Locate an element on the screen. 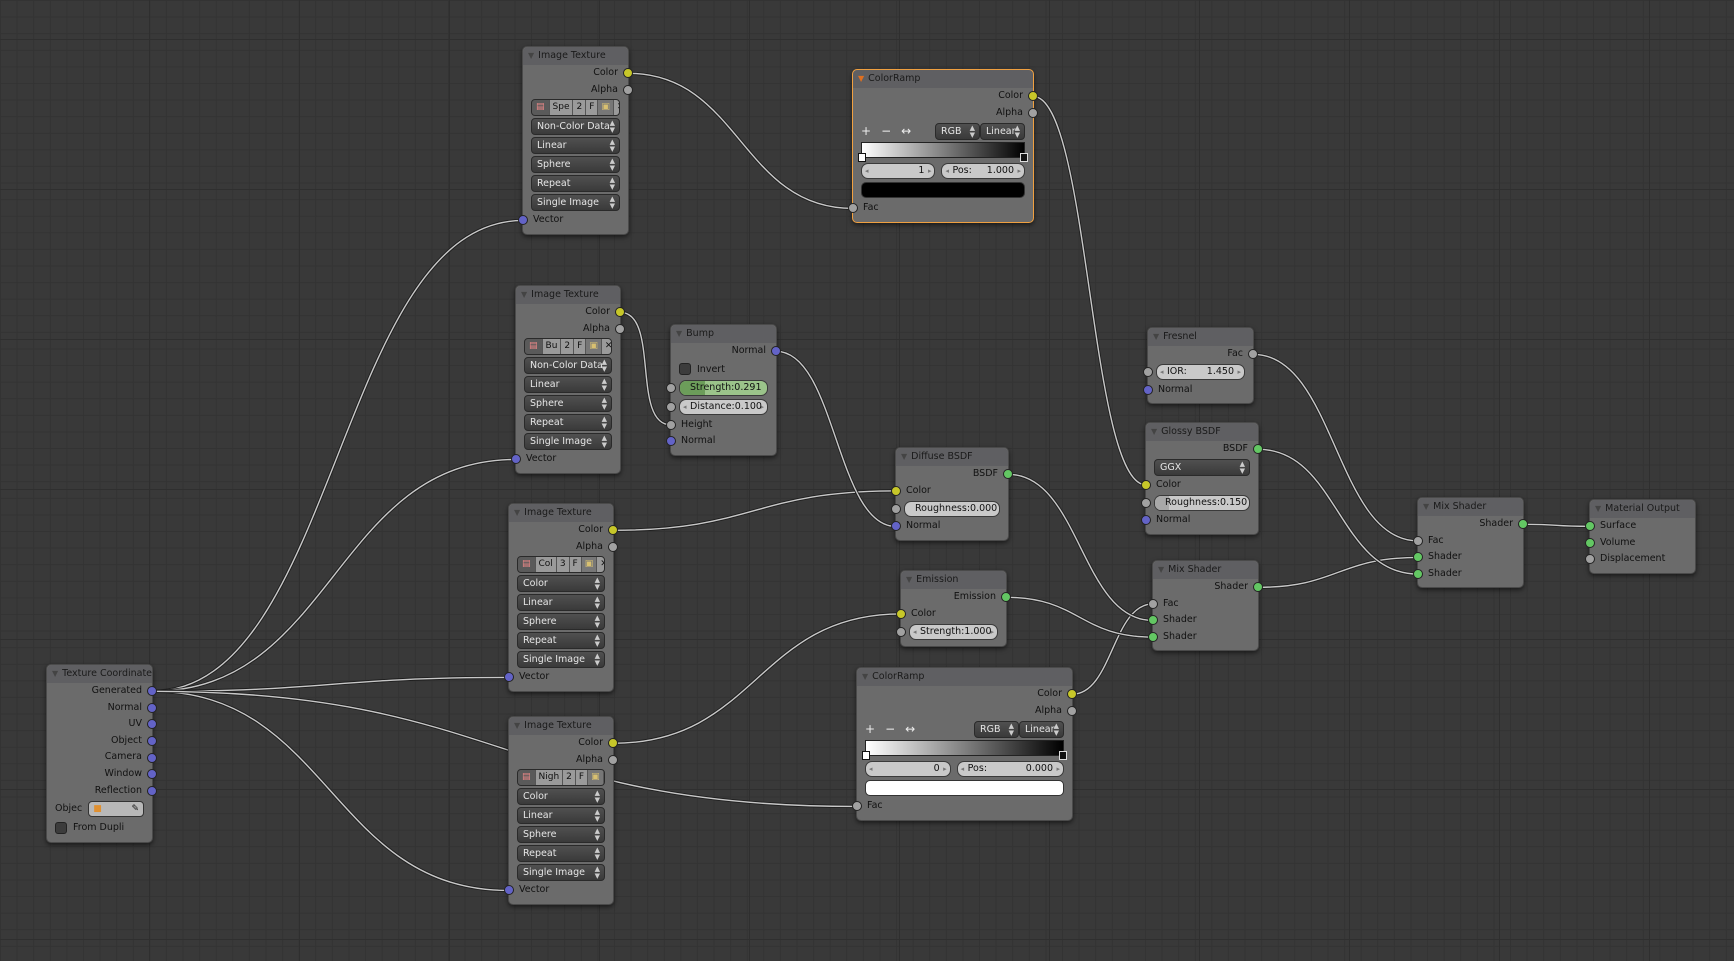 The width and height of the screenshot is (1734, 961). eyedropper-icon: ✎ is located at coordinates (135, 809).